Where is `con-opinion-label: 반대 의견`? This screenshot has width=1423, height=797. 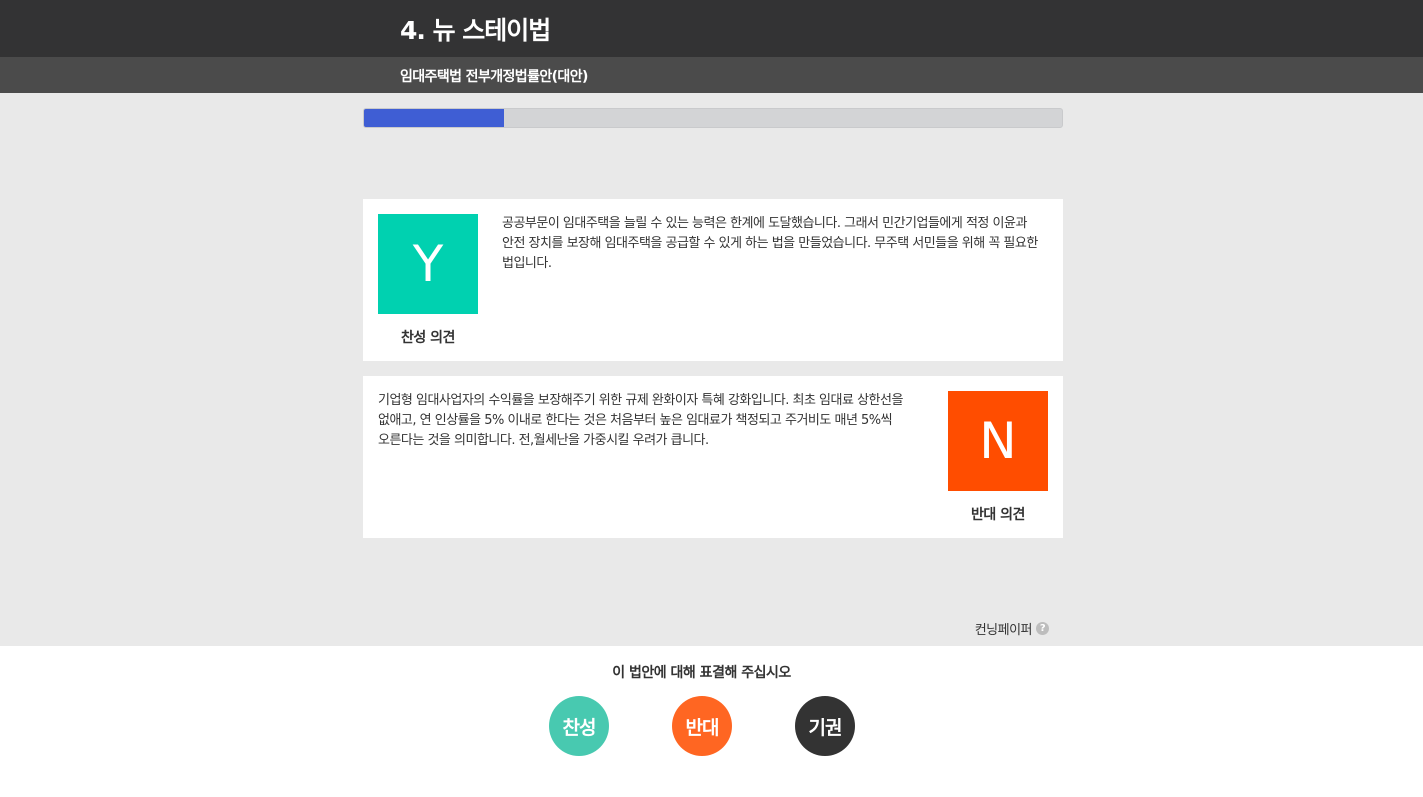
con-opinion-label: 반대 의견 is located at coordinates (998, 515).